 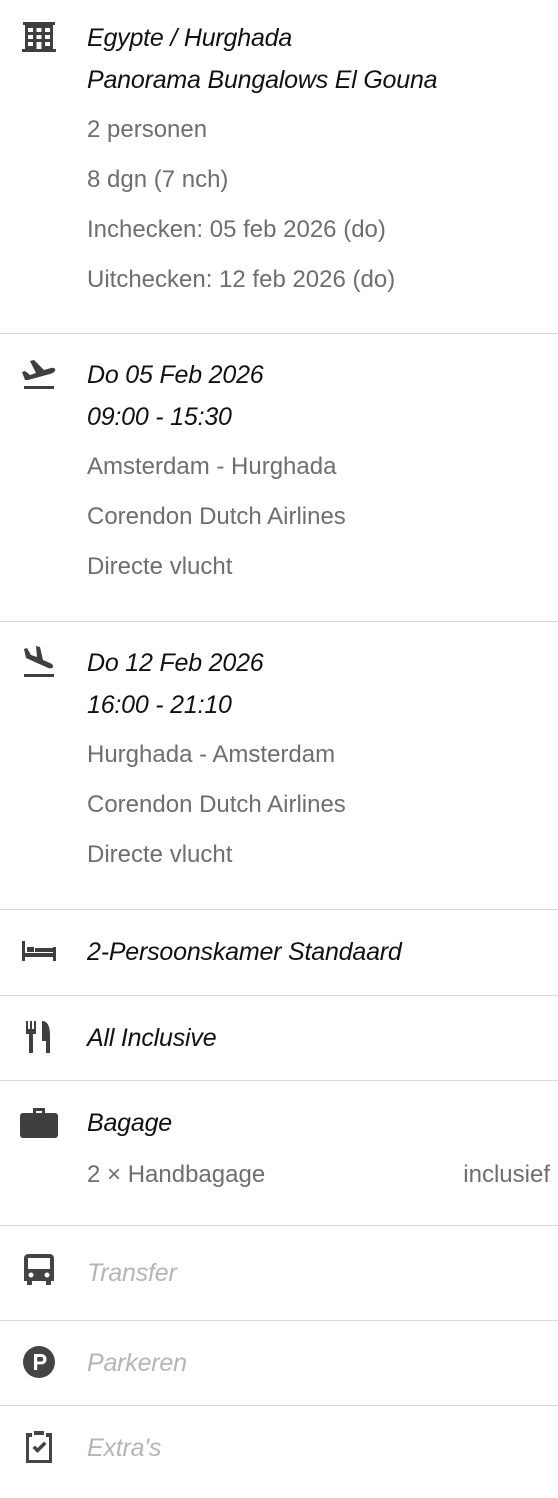 I want to click on inbound-date: Do 12 Feb 2026, so click(x=175, y=663).